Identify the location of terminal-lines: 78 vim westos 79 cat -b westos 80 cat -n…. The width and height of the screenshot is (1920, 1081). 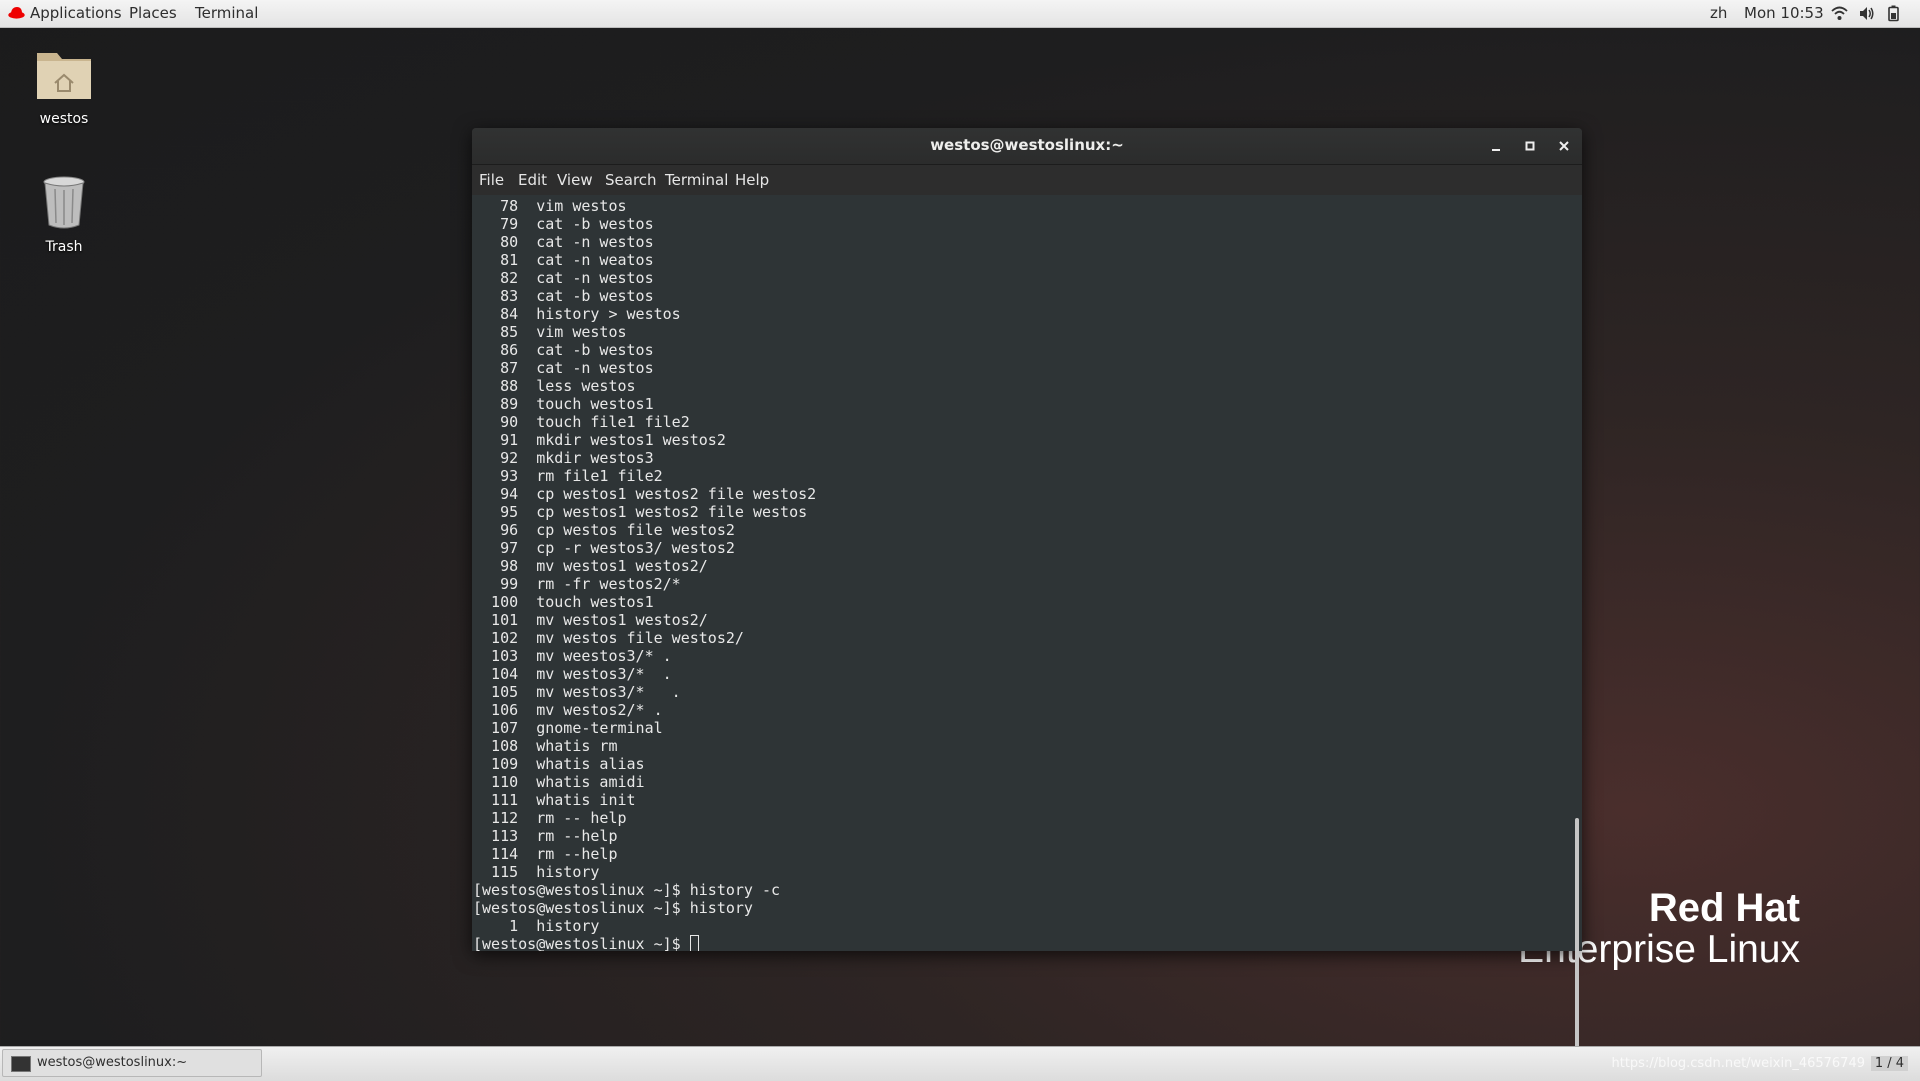
(644, 574).